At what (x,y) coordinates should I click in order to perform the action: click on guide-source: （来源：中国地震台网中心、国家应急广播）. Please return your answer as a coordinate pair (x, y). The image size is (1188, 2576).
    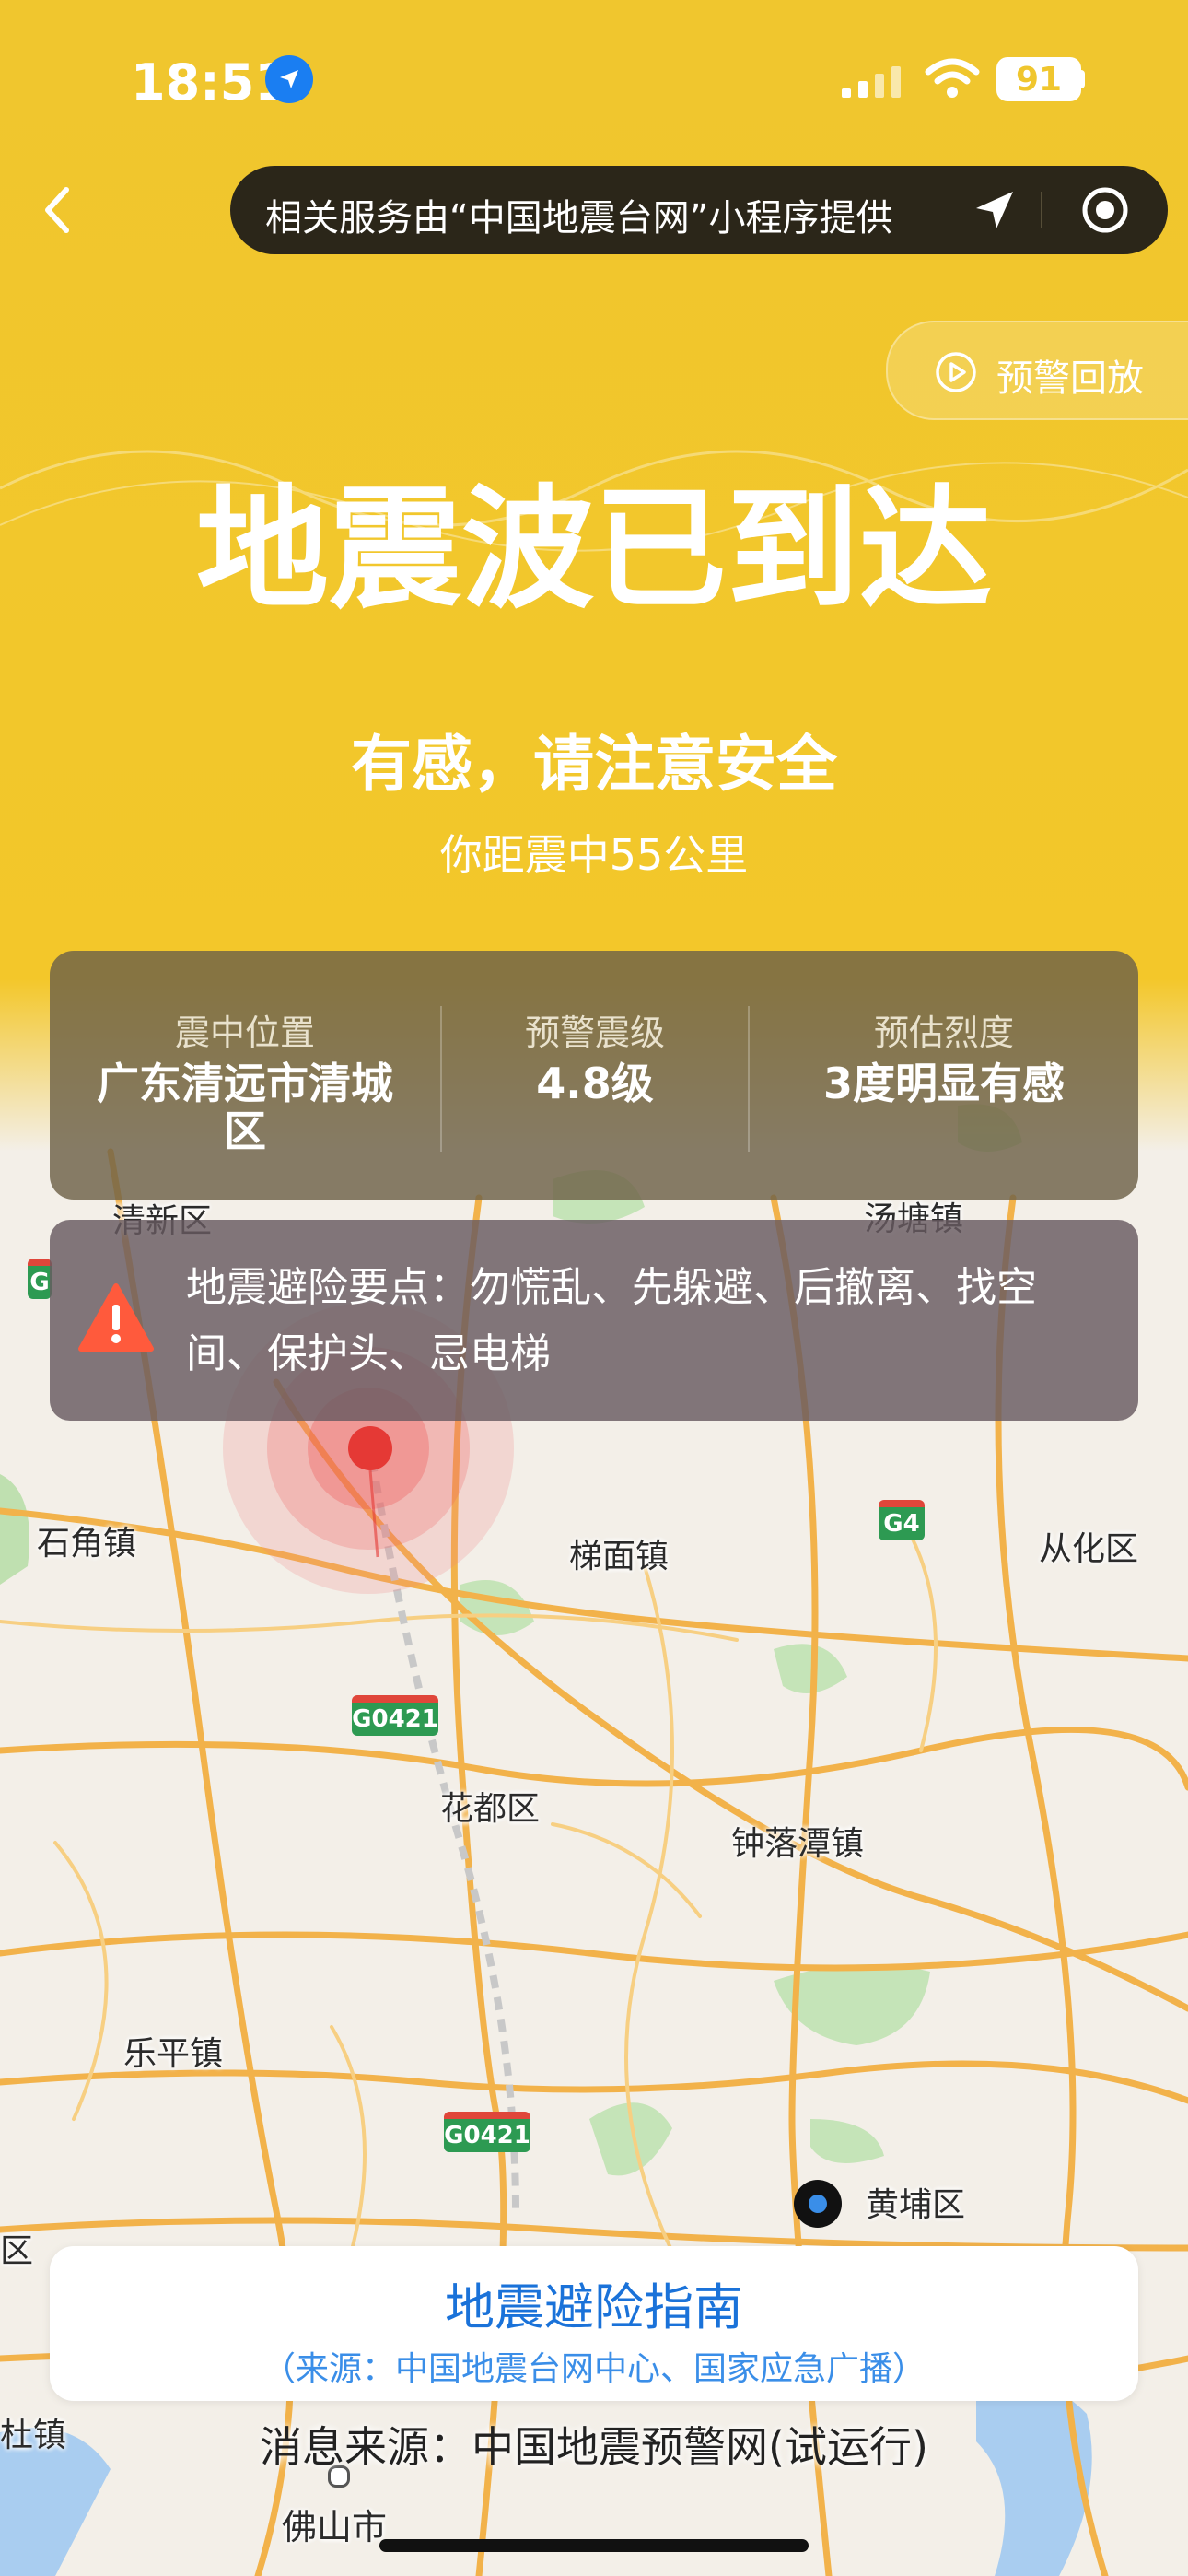
    Looking at the image, I should click on (594, 2369).